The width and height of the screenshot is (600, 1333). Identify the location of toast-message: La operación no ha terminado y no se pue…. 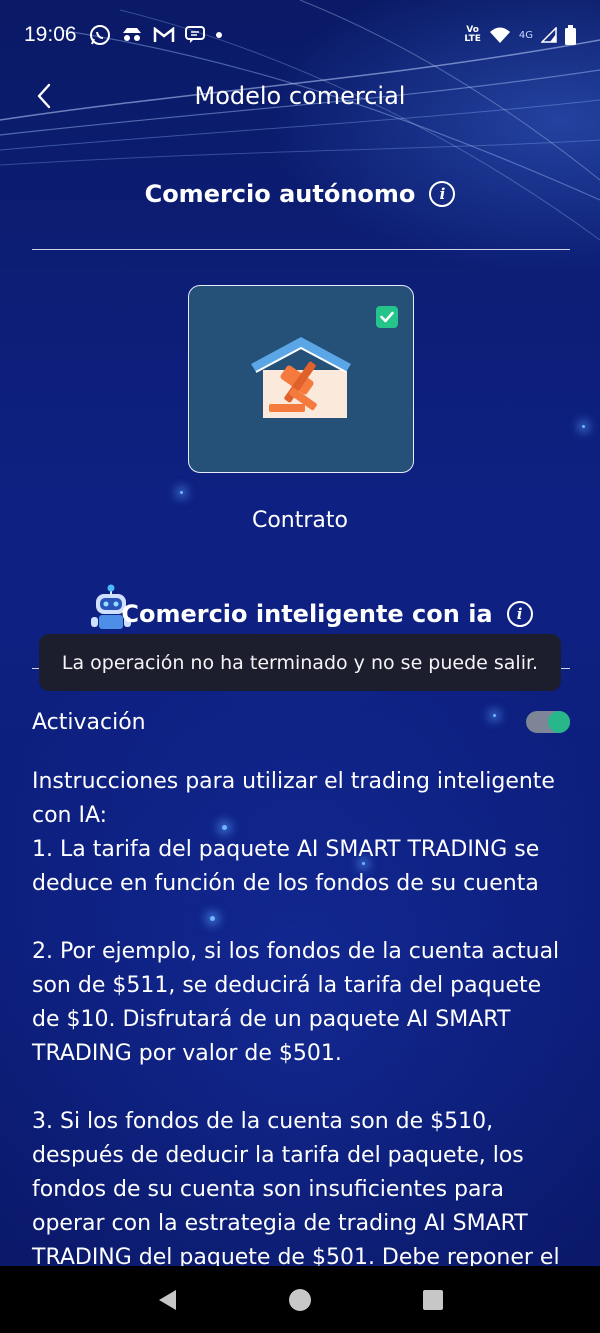
(300, 662).